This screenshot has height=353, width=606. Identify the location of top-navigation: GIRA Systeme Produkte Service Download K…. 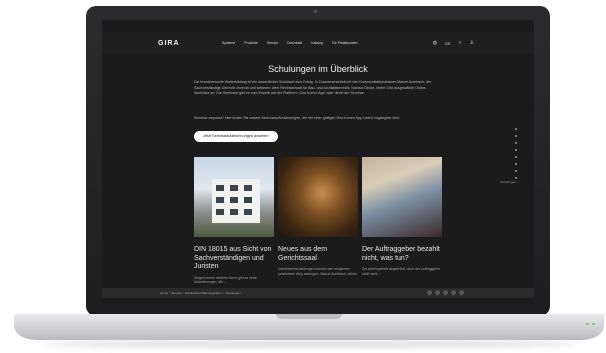
(318, 43).